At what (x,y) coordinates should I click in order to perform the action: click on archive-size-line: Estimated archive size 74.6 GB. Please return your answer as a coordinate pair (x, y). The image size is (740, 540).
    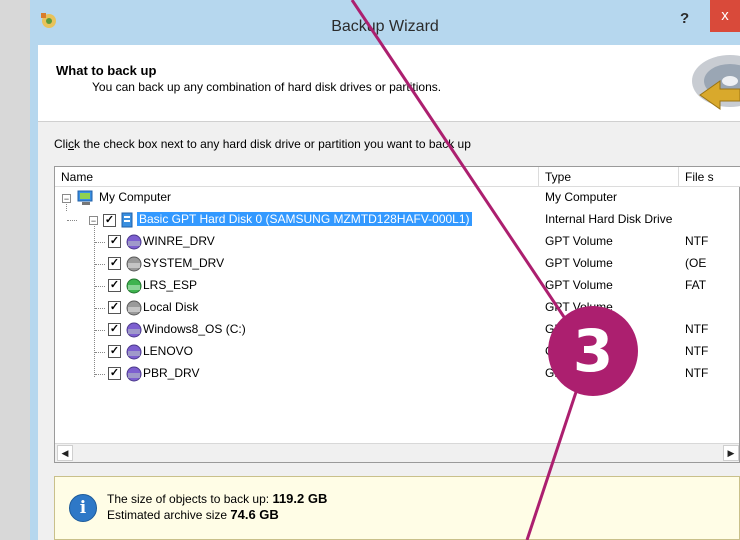
    Looking at the image, I should click on (193, 514).